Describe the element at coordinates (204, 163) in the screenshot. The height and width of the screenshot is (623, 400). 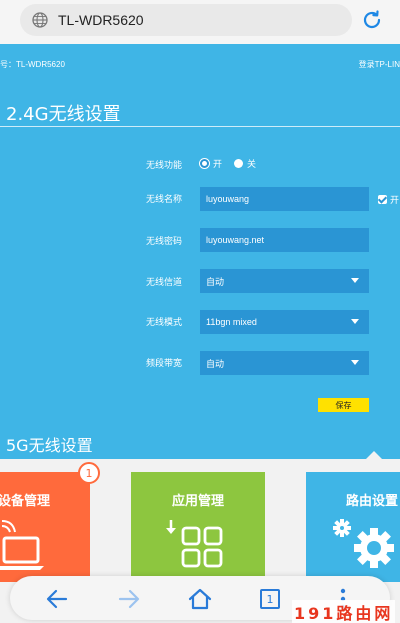
I see `radio-on` at that location.